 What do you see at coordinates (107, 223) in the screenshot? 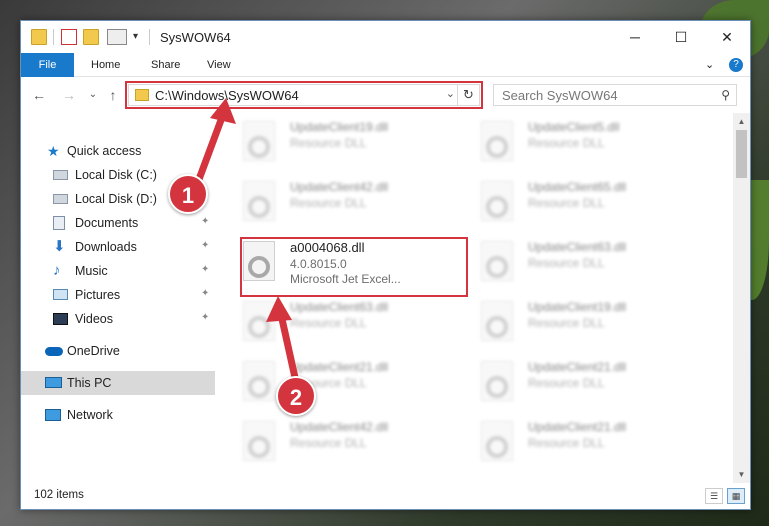
I see `sidebar-item-label: Documents` at bounding box center [107, 223].